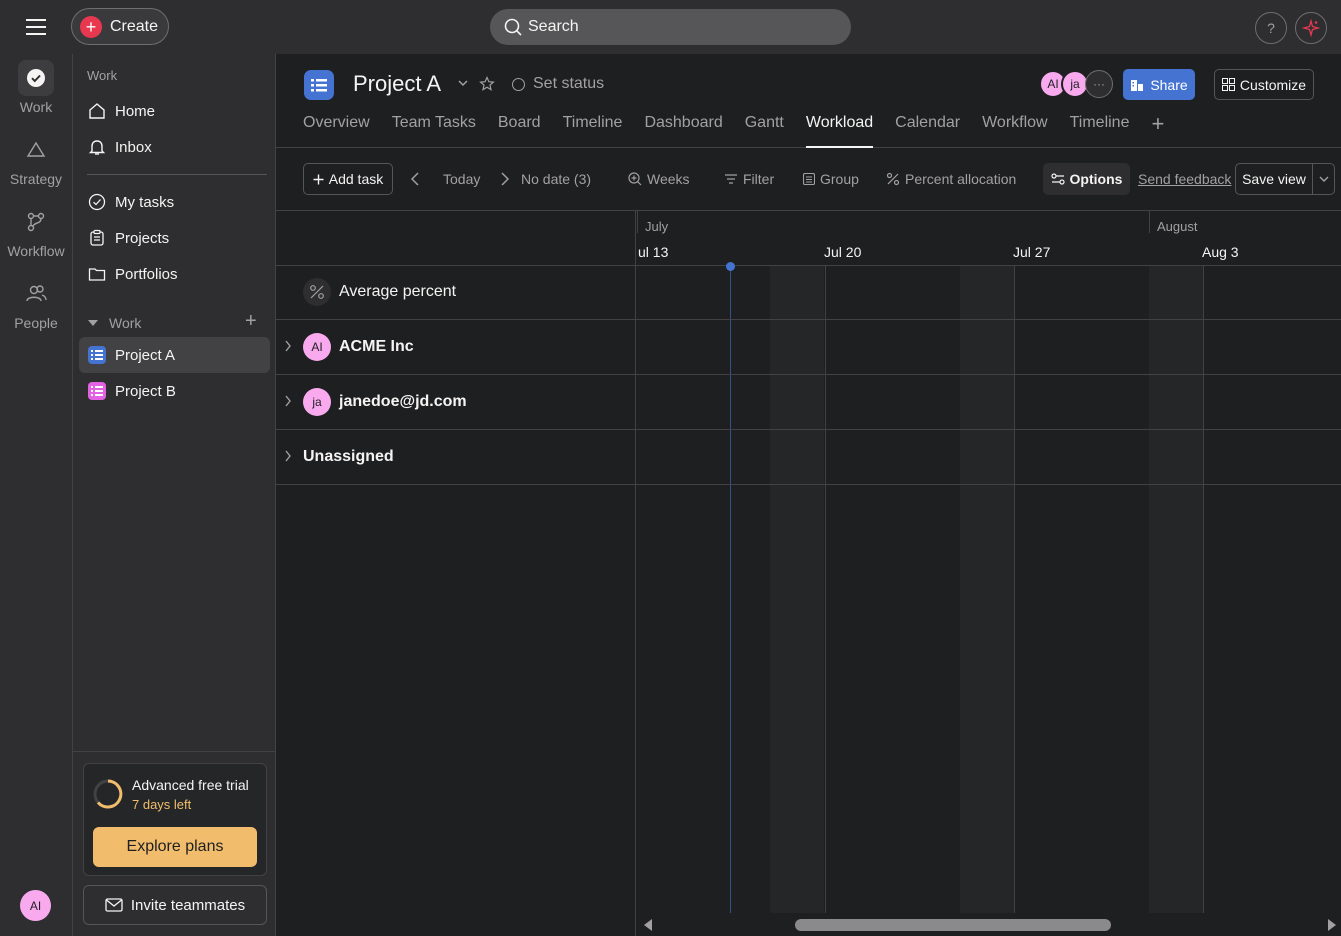 The height and width of the screenshot is (936, 1341). Describe the element at coordinates (593, 131) in the screenshot. I see `tab-timeline: Timeline` at that location.